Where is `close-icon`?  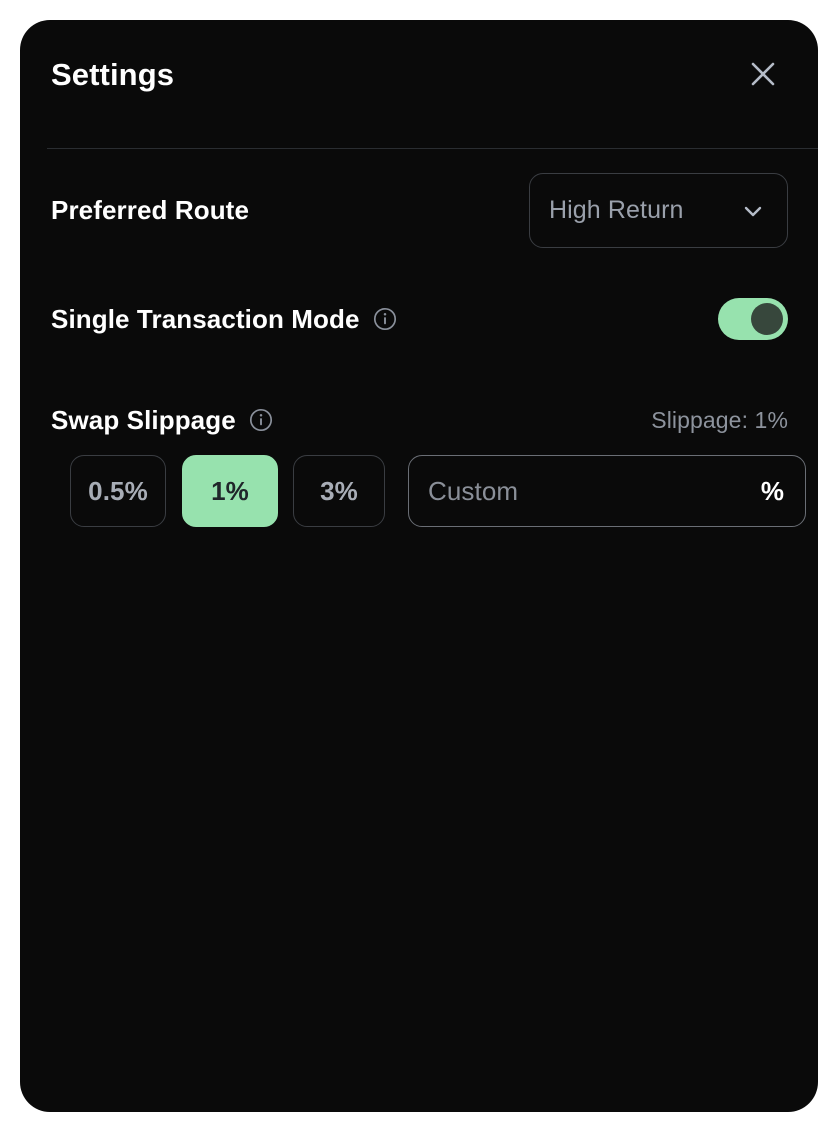
close-icon is located at coordinates (763, 74).